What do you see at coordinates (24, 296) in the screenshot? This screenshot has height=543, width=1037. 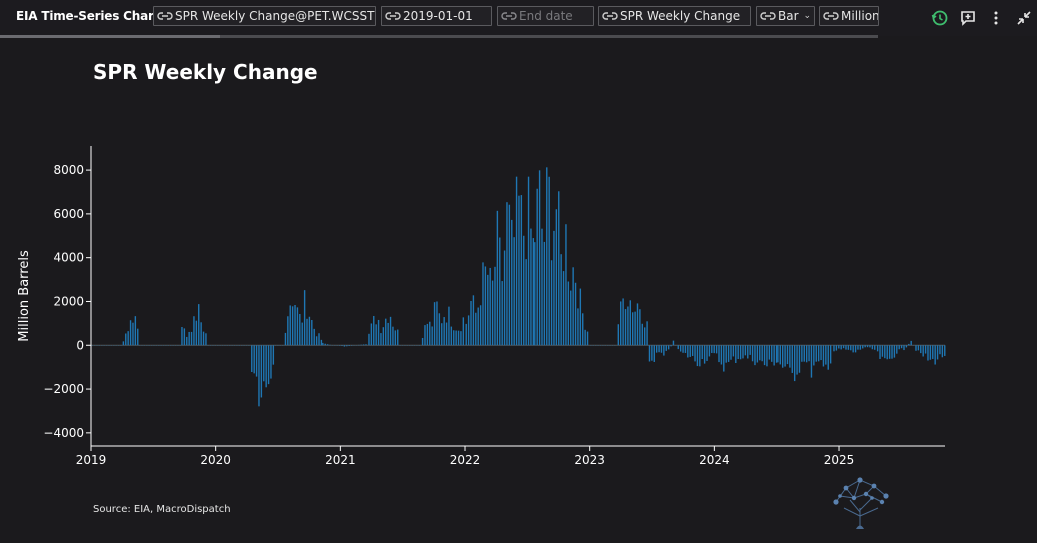 I see `y-axis-label: Million Barrels` at bounding box center [24, 296].